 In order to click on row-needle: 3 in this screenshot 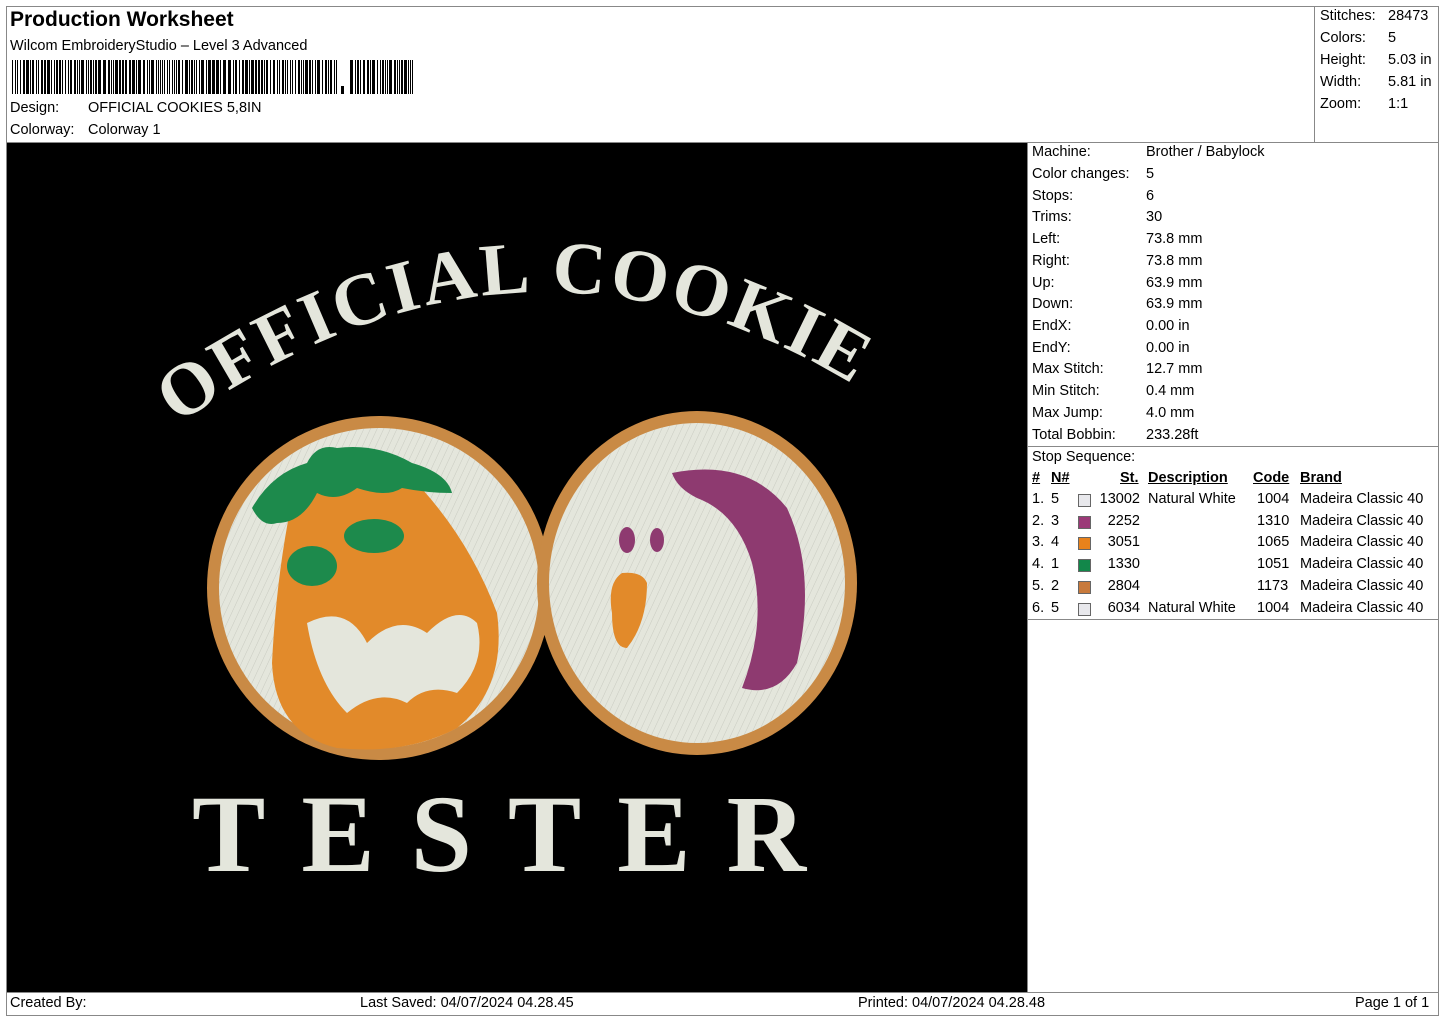, I will do `click(1055, 520)`.